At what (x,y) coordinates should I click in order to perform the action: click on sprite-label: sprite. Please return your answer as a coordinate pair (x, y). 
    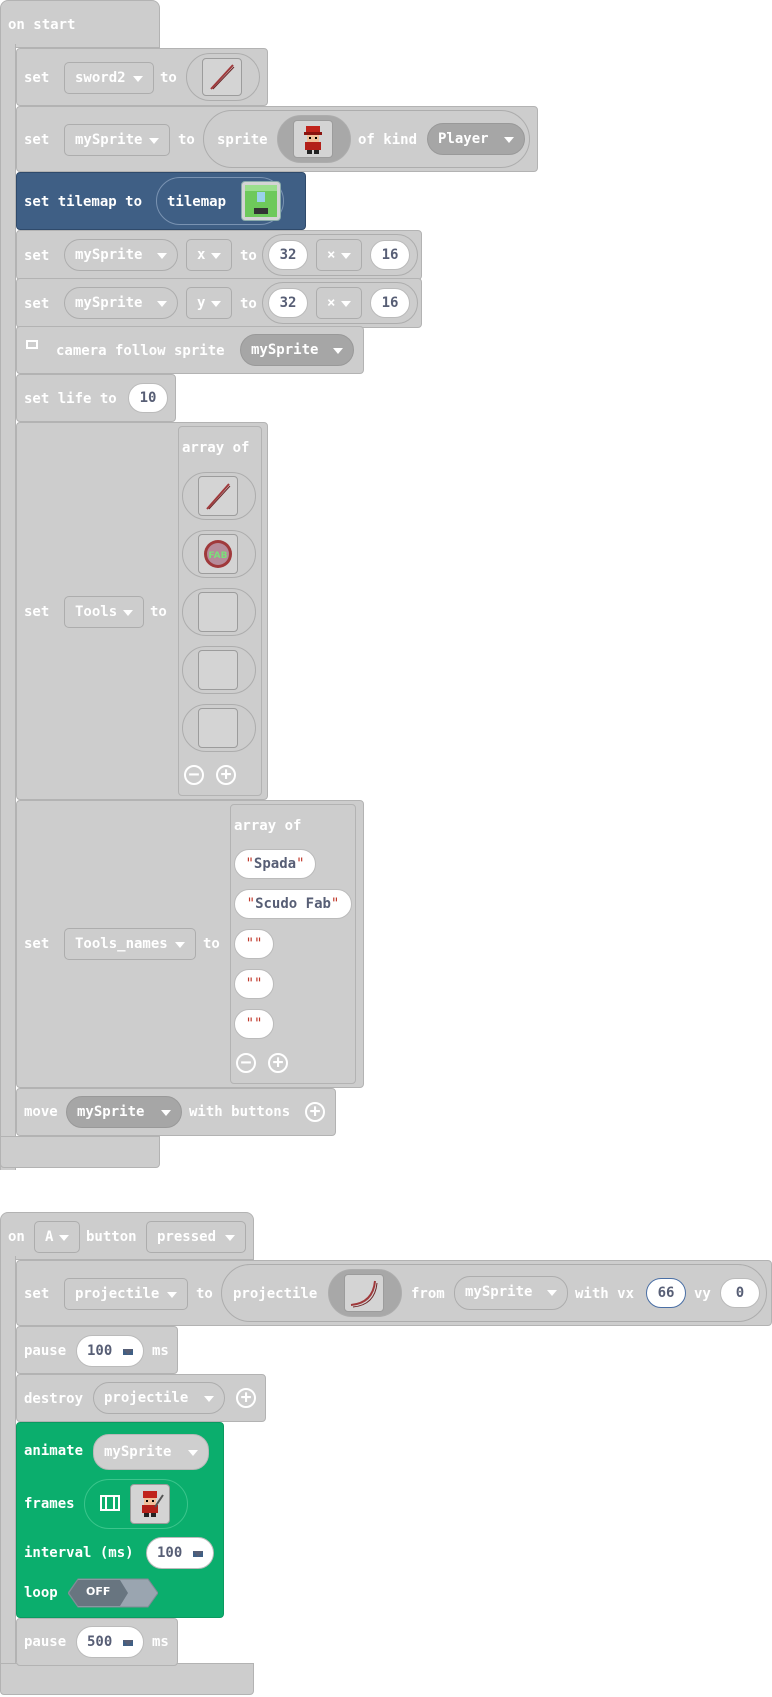
    Looking at the image, I should click on (242, 140).